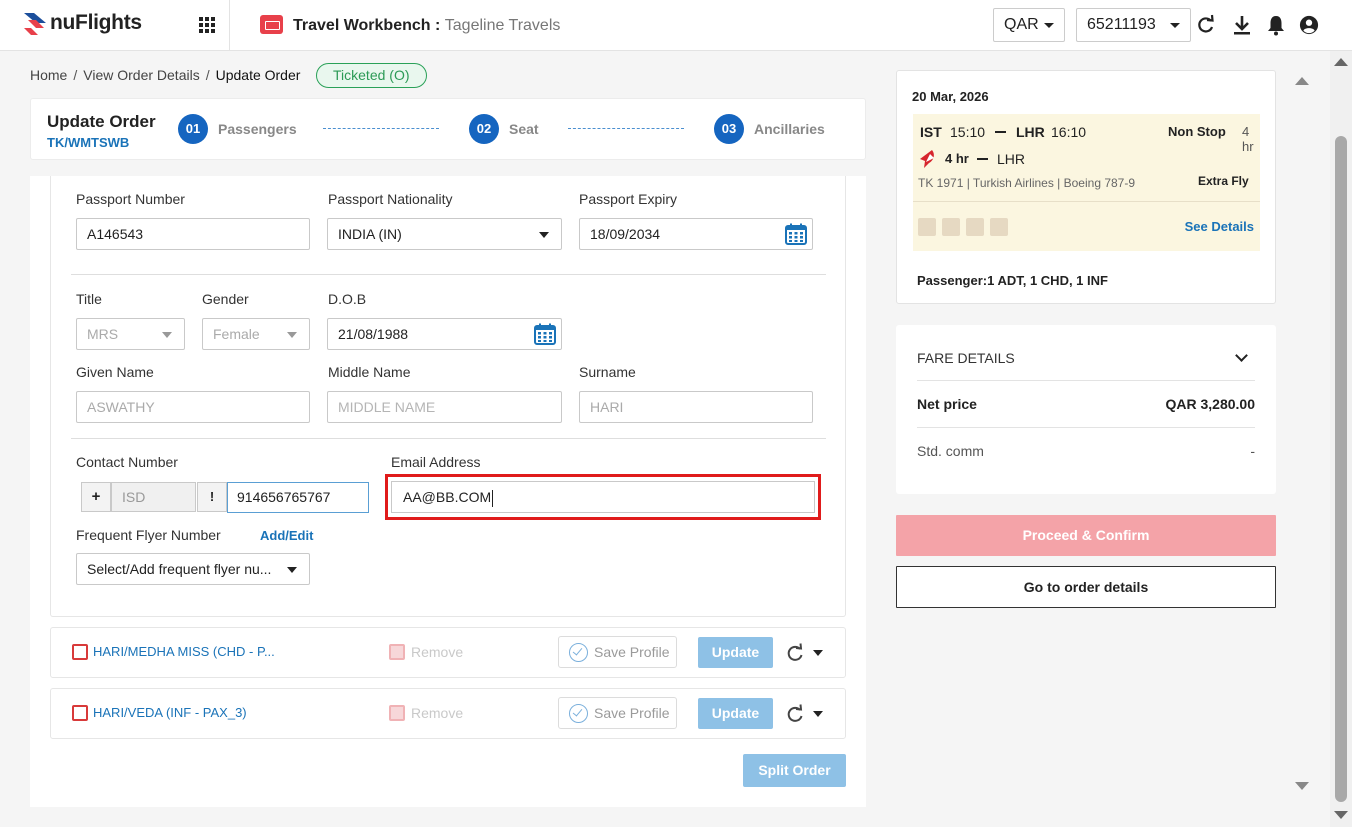 This screenshot has height=827, width=1352. What do you see at coordinates (1309, 25) in the screenshot?
I see `user-avatar-icon` at bounding box center [1309, 25].